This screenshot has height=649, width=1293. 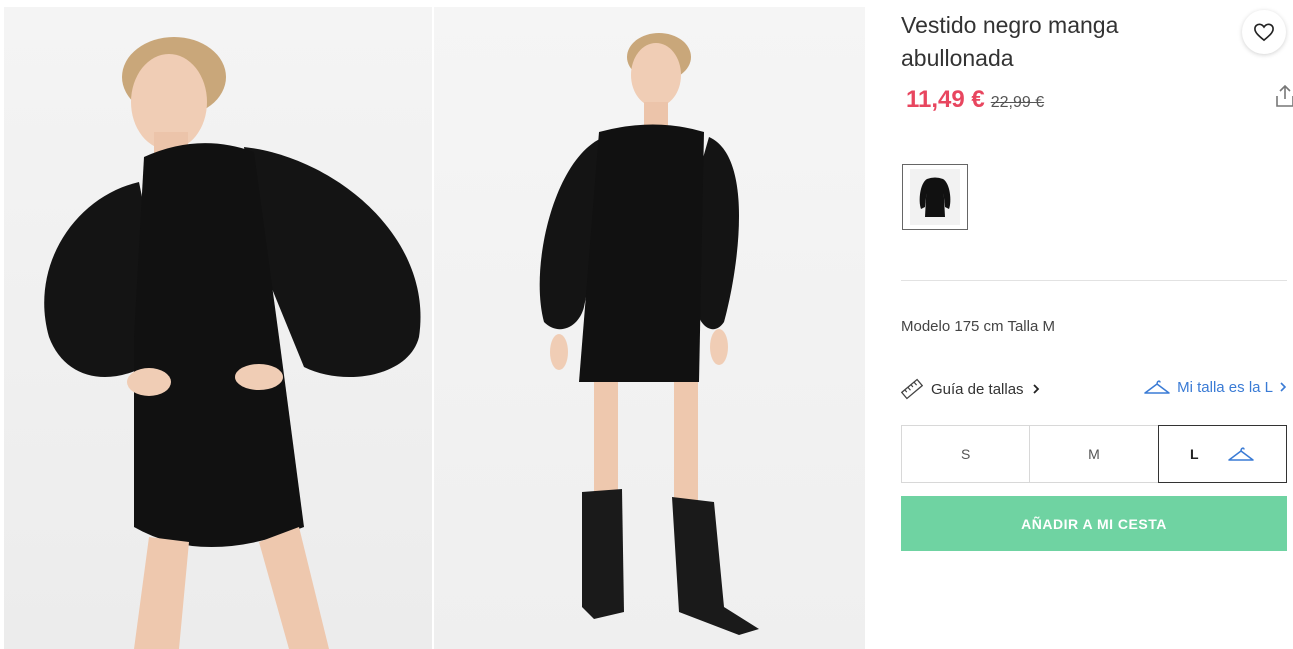 What do you see at coordinates (977, 389) in the screenshot?
I see `size-guide-label: Guía de tallas` at bounding box center [977, 389].